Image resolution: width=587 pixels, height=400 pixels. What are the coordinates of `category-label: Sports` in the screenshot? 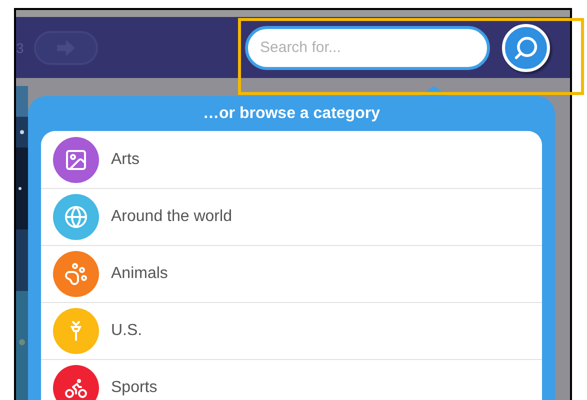 It's located at (134, 388).